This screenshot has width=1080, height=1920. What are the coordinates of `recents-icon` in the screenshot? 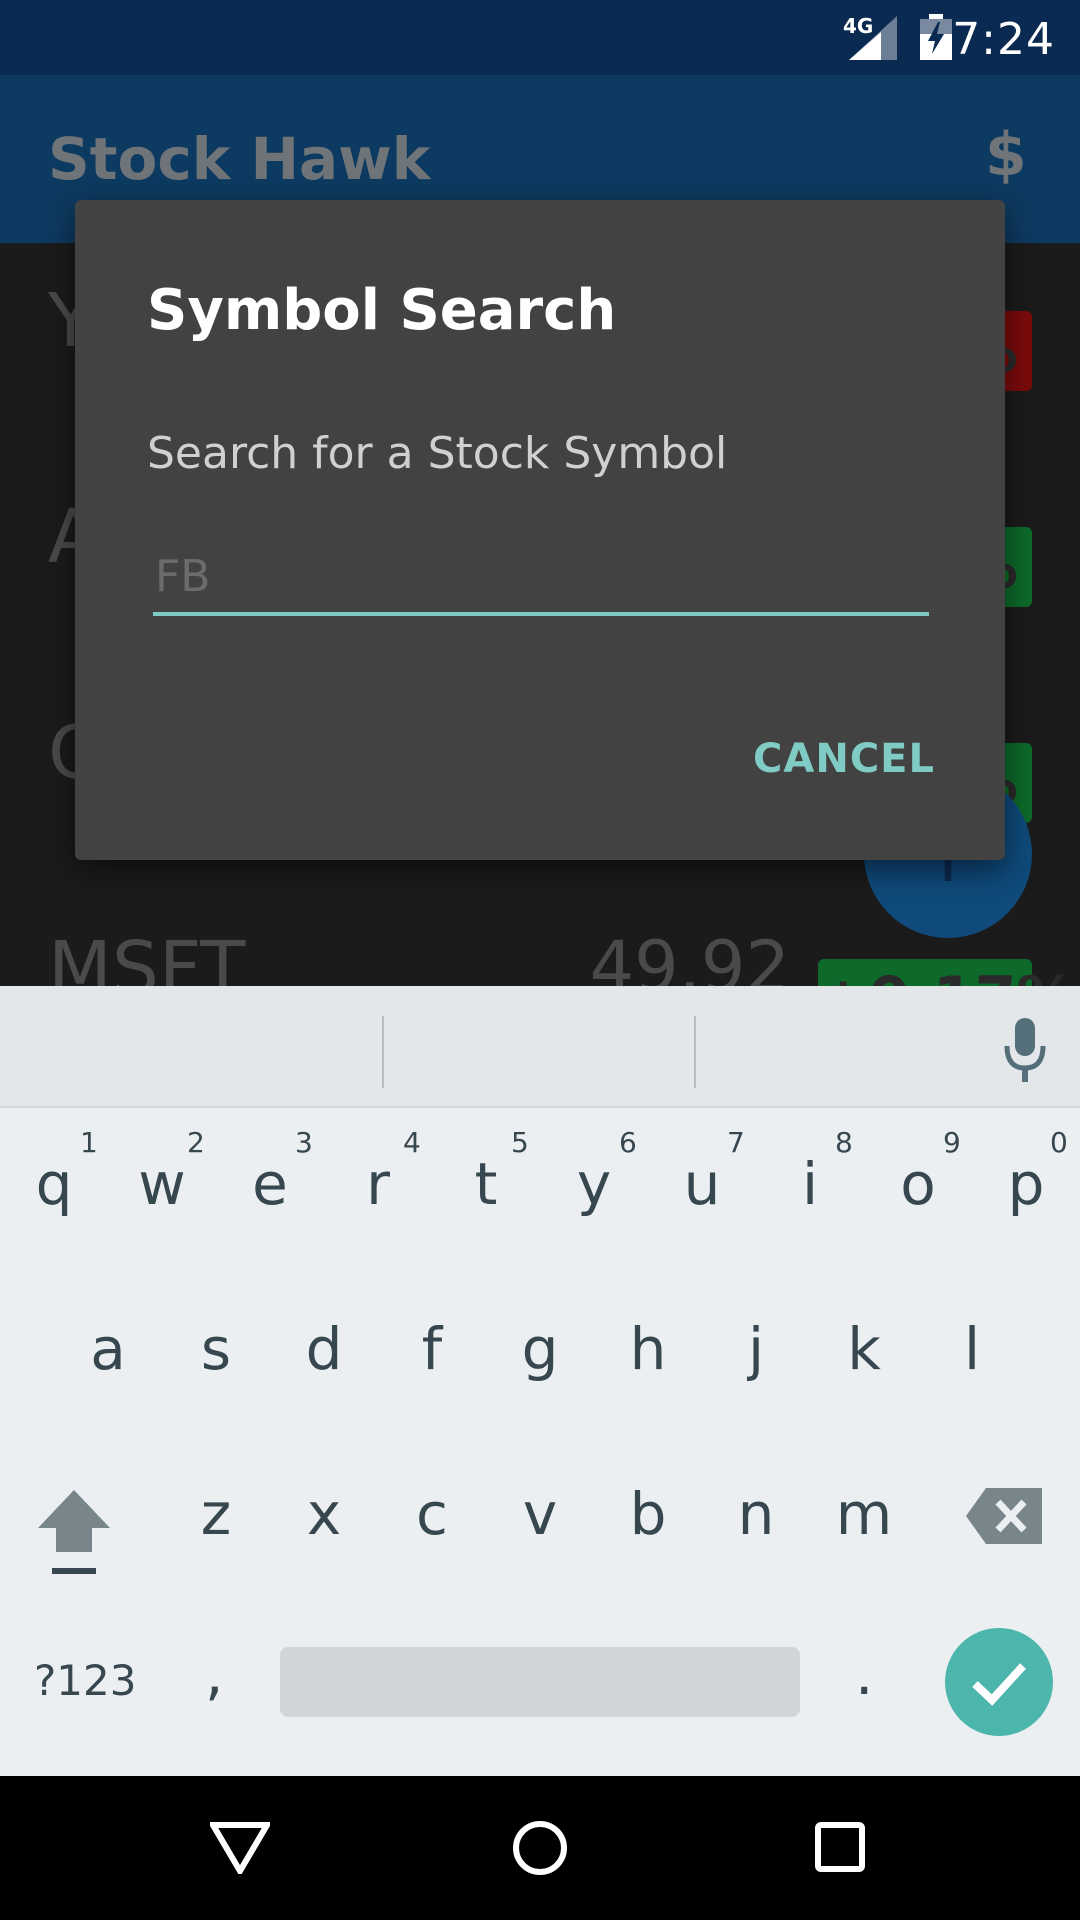 It's located at (840, 1847).